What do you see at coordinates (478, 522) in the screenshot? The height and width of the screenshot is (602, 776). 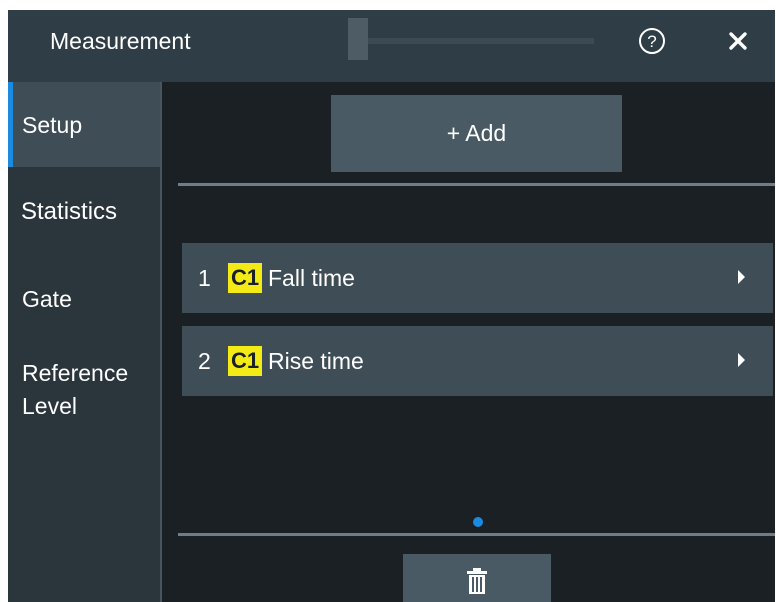 I see `page-indicator-dot` at bounding box center [478, 522].